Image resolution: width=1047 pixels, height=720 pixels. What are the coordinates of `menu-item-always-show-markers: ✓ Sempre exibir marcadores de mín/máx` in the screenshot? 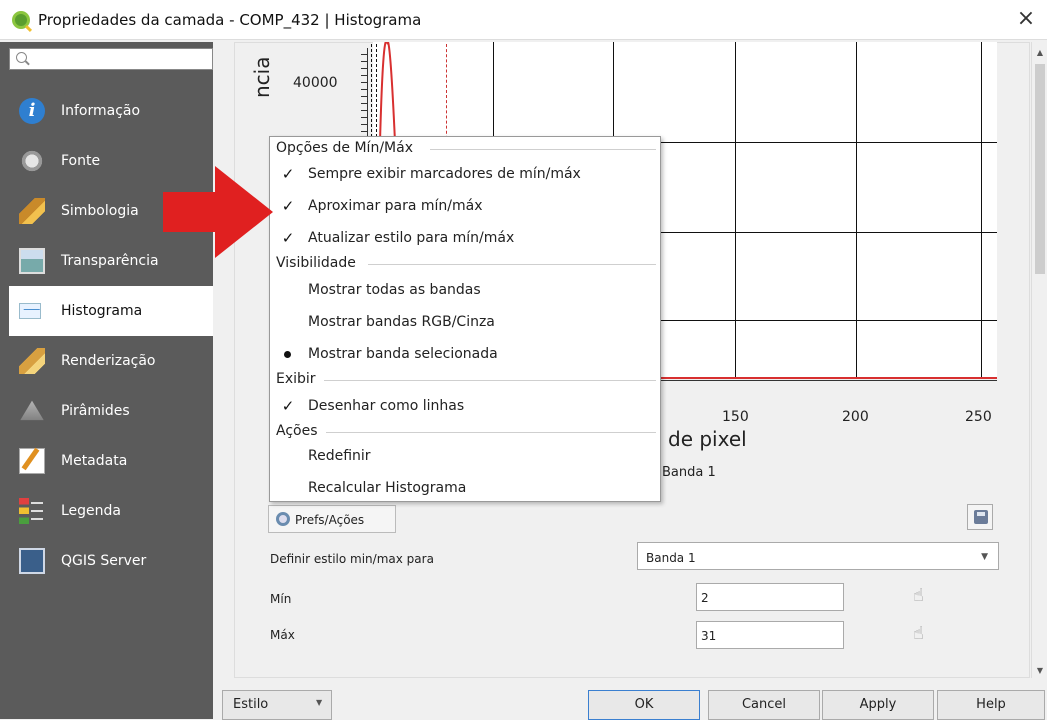 It's located at (468, 174).